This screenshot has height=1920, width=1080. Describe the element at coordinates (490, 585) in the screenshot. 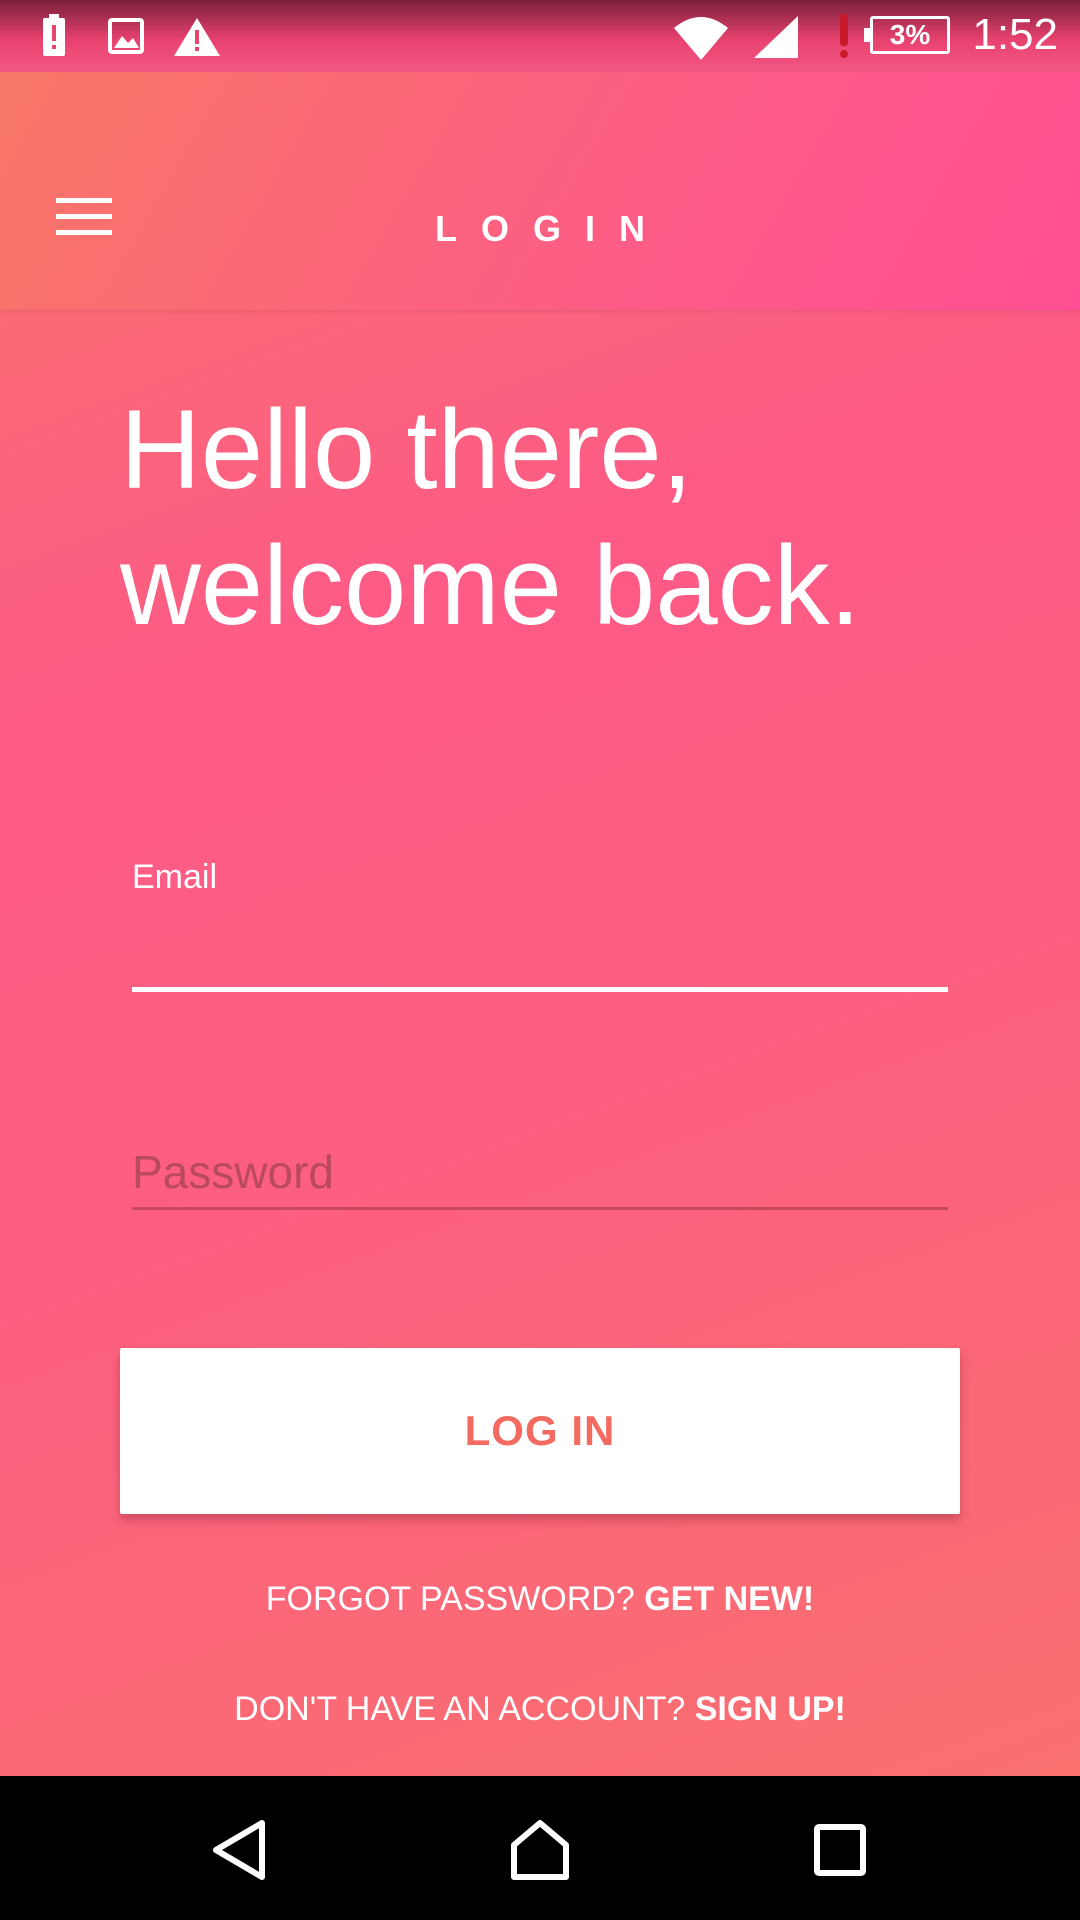

I see `greeting-line-2: welcome back.` at that location.